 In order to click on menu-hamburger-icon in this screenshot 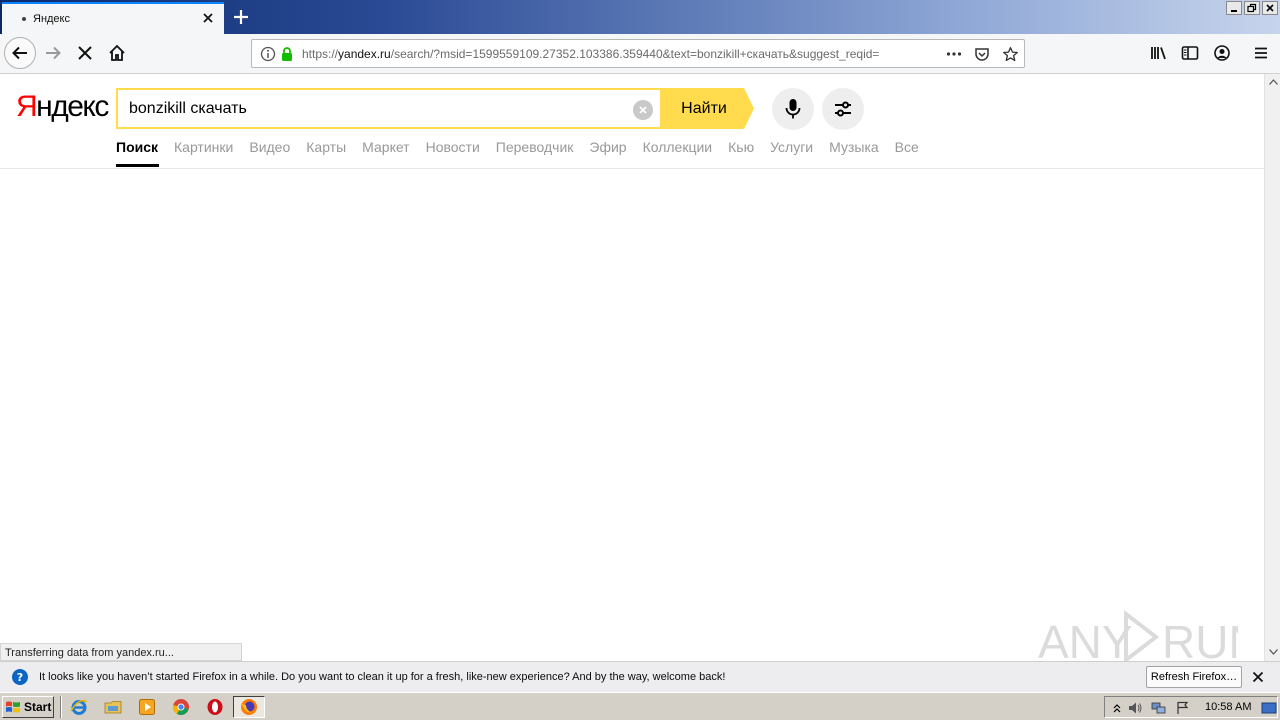, I will do `click(1261, 53)`.